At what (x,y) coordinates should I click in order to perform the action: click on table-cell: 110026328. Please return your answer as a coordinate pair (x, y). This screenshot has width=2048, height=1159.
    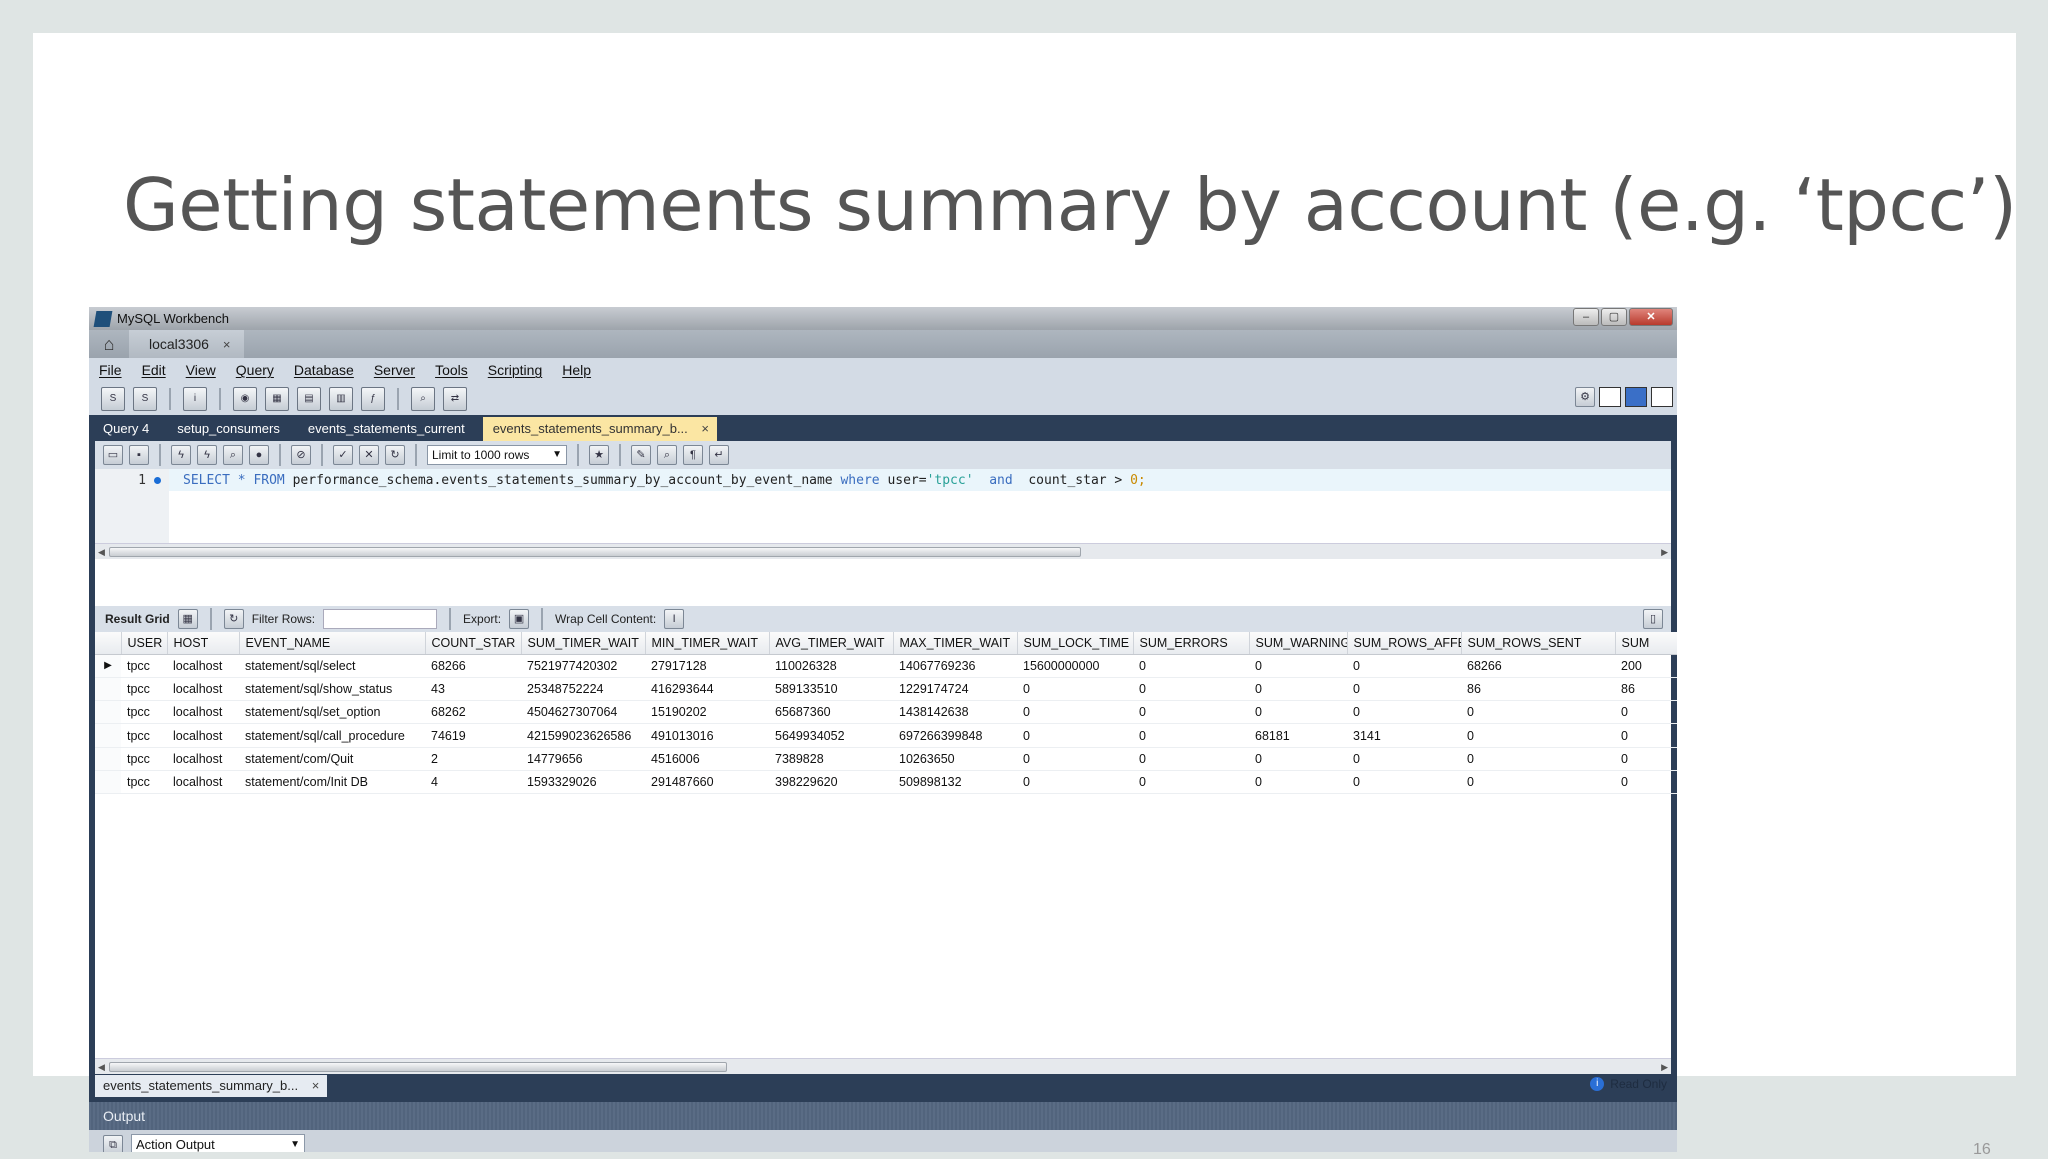
    Looking at the image, I should click on (831, 666).